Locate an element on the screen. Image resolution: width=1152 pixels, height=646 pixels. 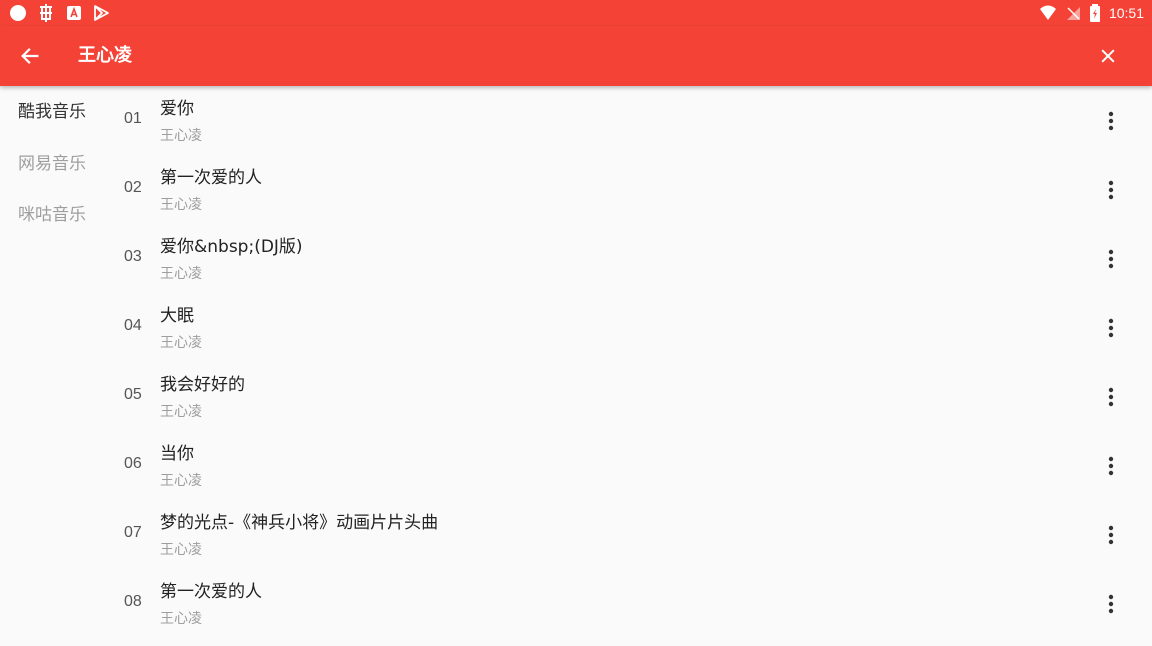
song-row: 02 第一次爱的人 王心凌 is located at coordinates (631, 189).